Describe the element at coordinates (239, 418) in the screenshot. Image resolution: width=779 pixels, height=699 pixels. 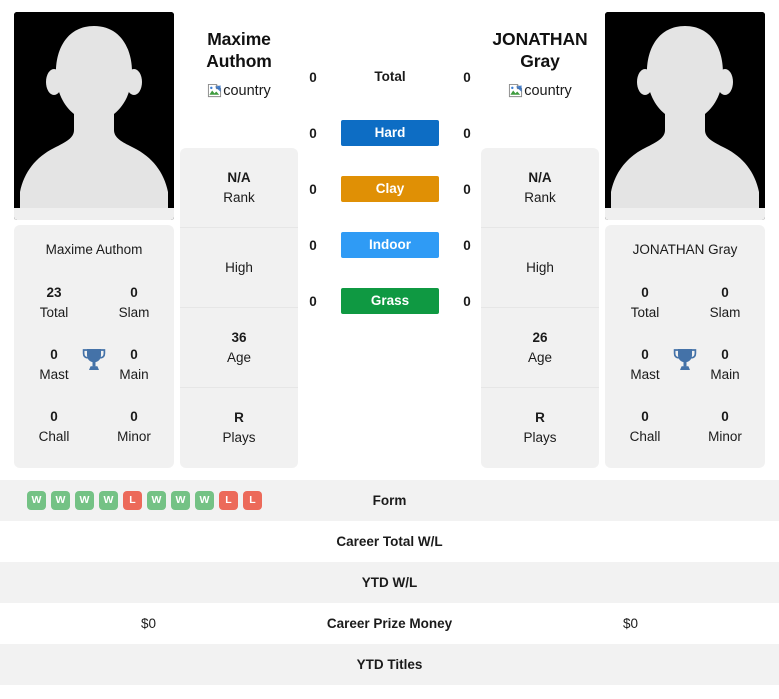
I see `plays-value-left: R` at that location.